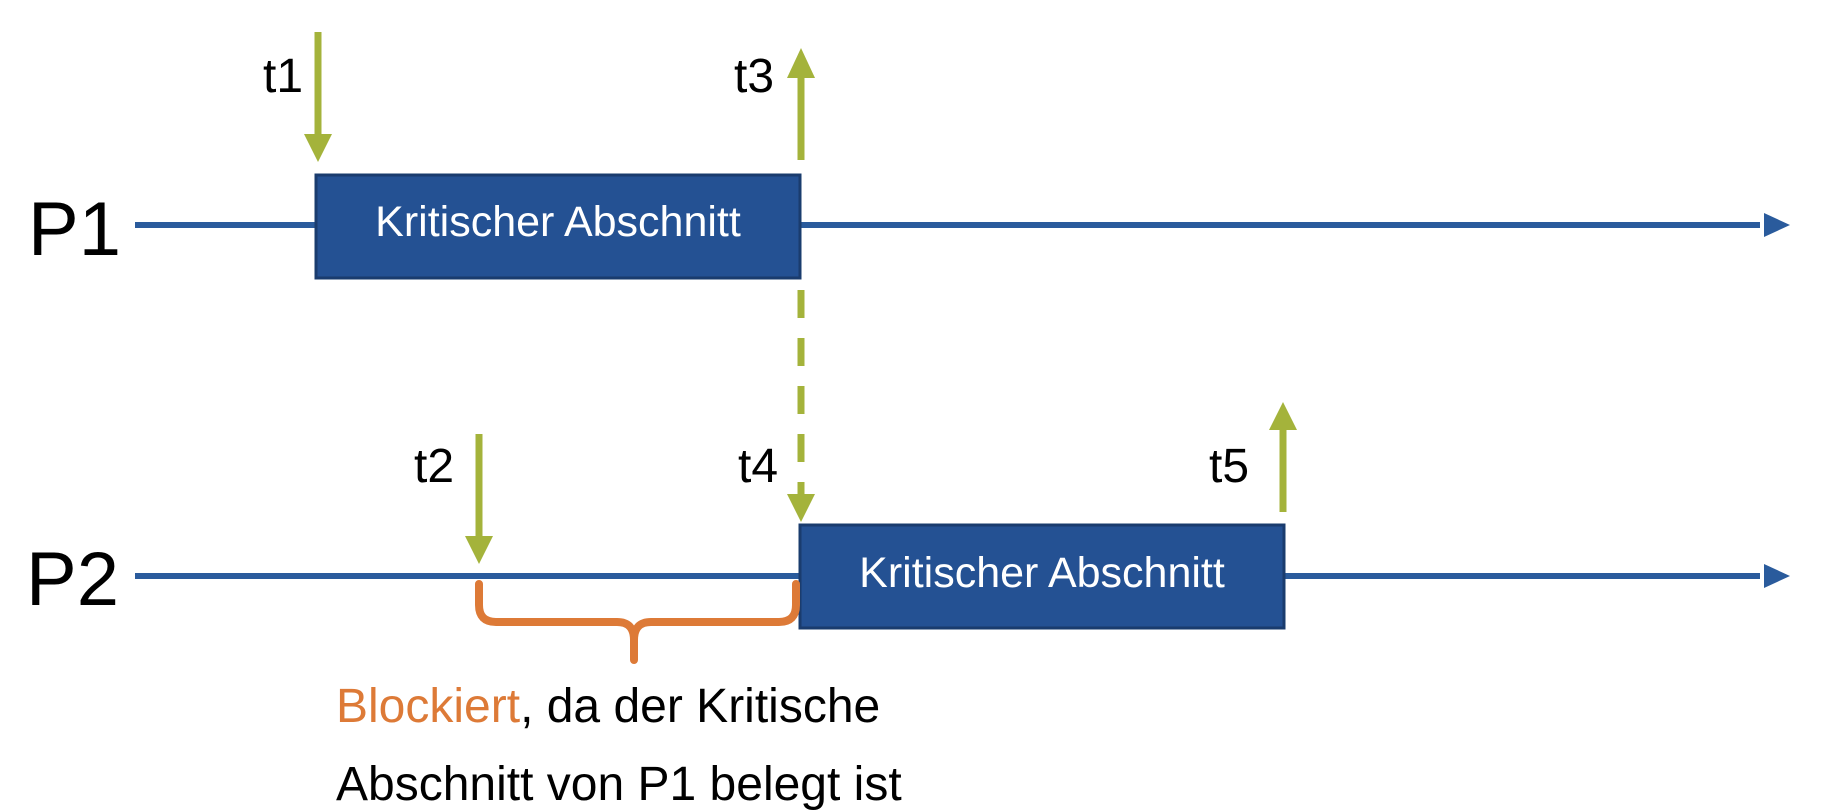 This screenshot has height=810, width=1824. I want to click on process-label-p2: P2, so click(72, 579).